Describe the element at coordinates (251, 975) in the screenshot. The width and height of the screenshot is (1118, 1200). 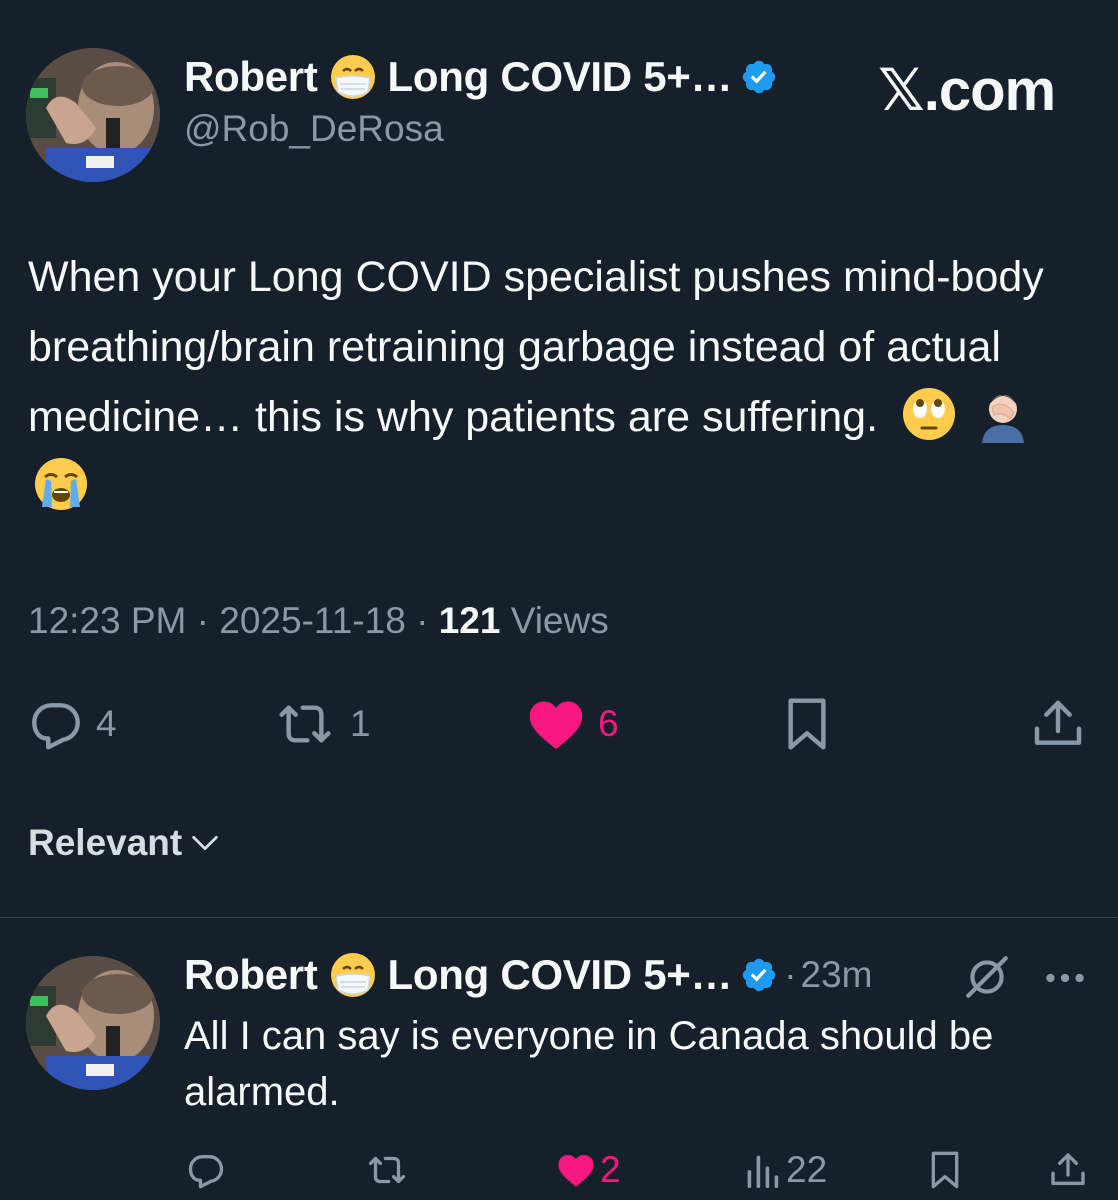
I see `reply-author-name: Robert` at that location.